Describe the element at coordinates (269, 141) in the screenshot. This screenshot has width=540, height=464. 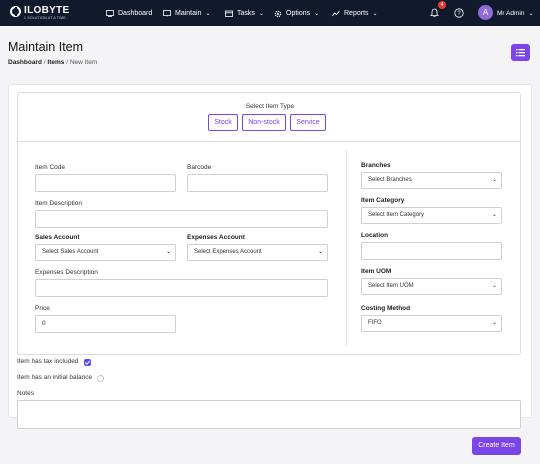
I see `divider` at that location.